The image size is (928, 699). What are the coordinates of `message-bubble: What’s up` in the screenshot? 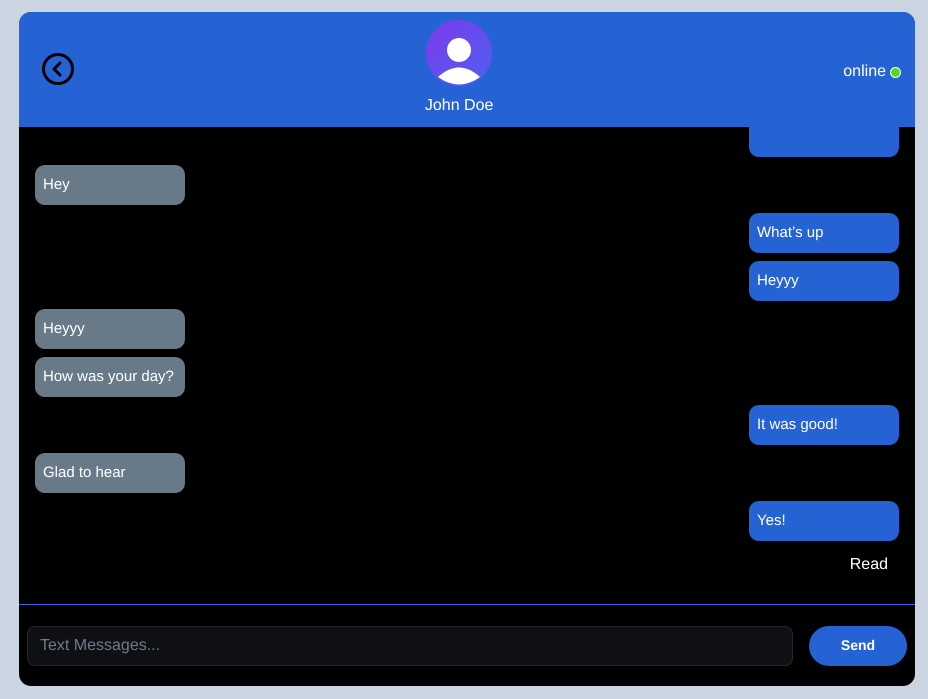 It's located at (824, 233).